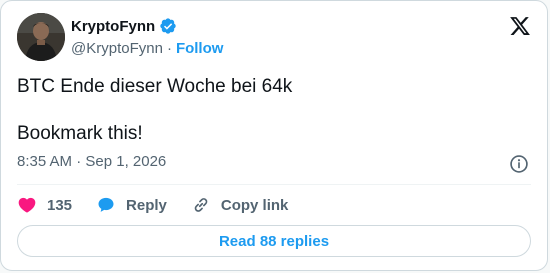 The height and width of the screenshot is (273, 550). I want to click on reply-button: Reply, so click(131, 205).